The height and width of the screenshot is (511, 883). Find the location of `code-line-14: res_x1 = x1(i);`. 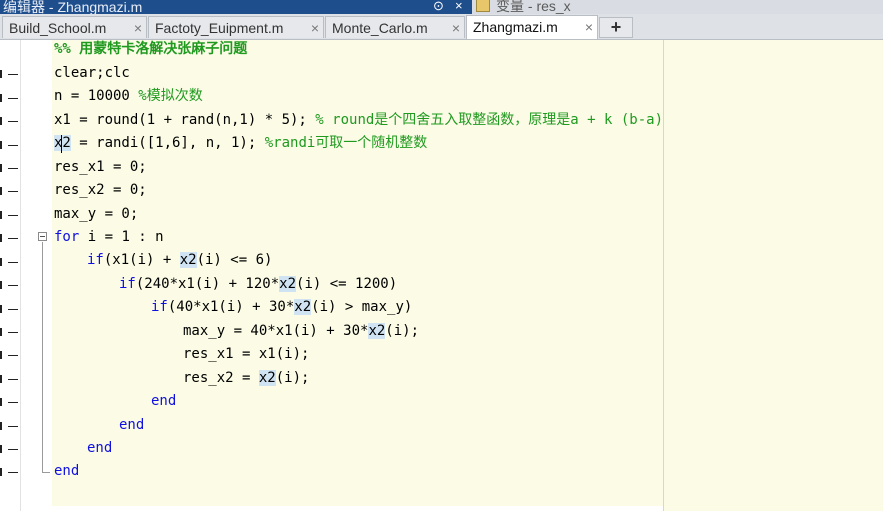

code-line-14: res_x1 = x1(i); is located at coordinates (246, 354).